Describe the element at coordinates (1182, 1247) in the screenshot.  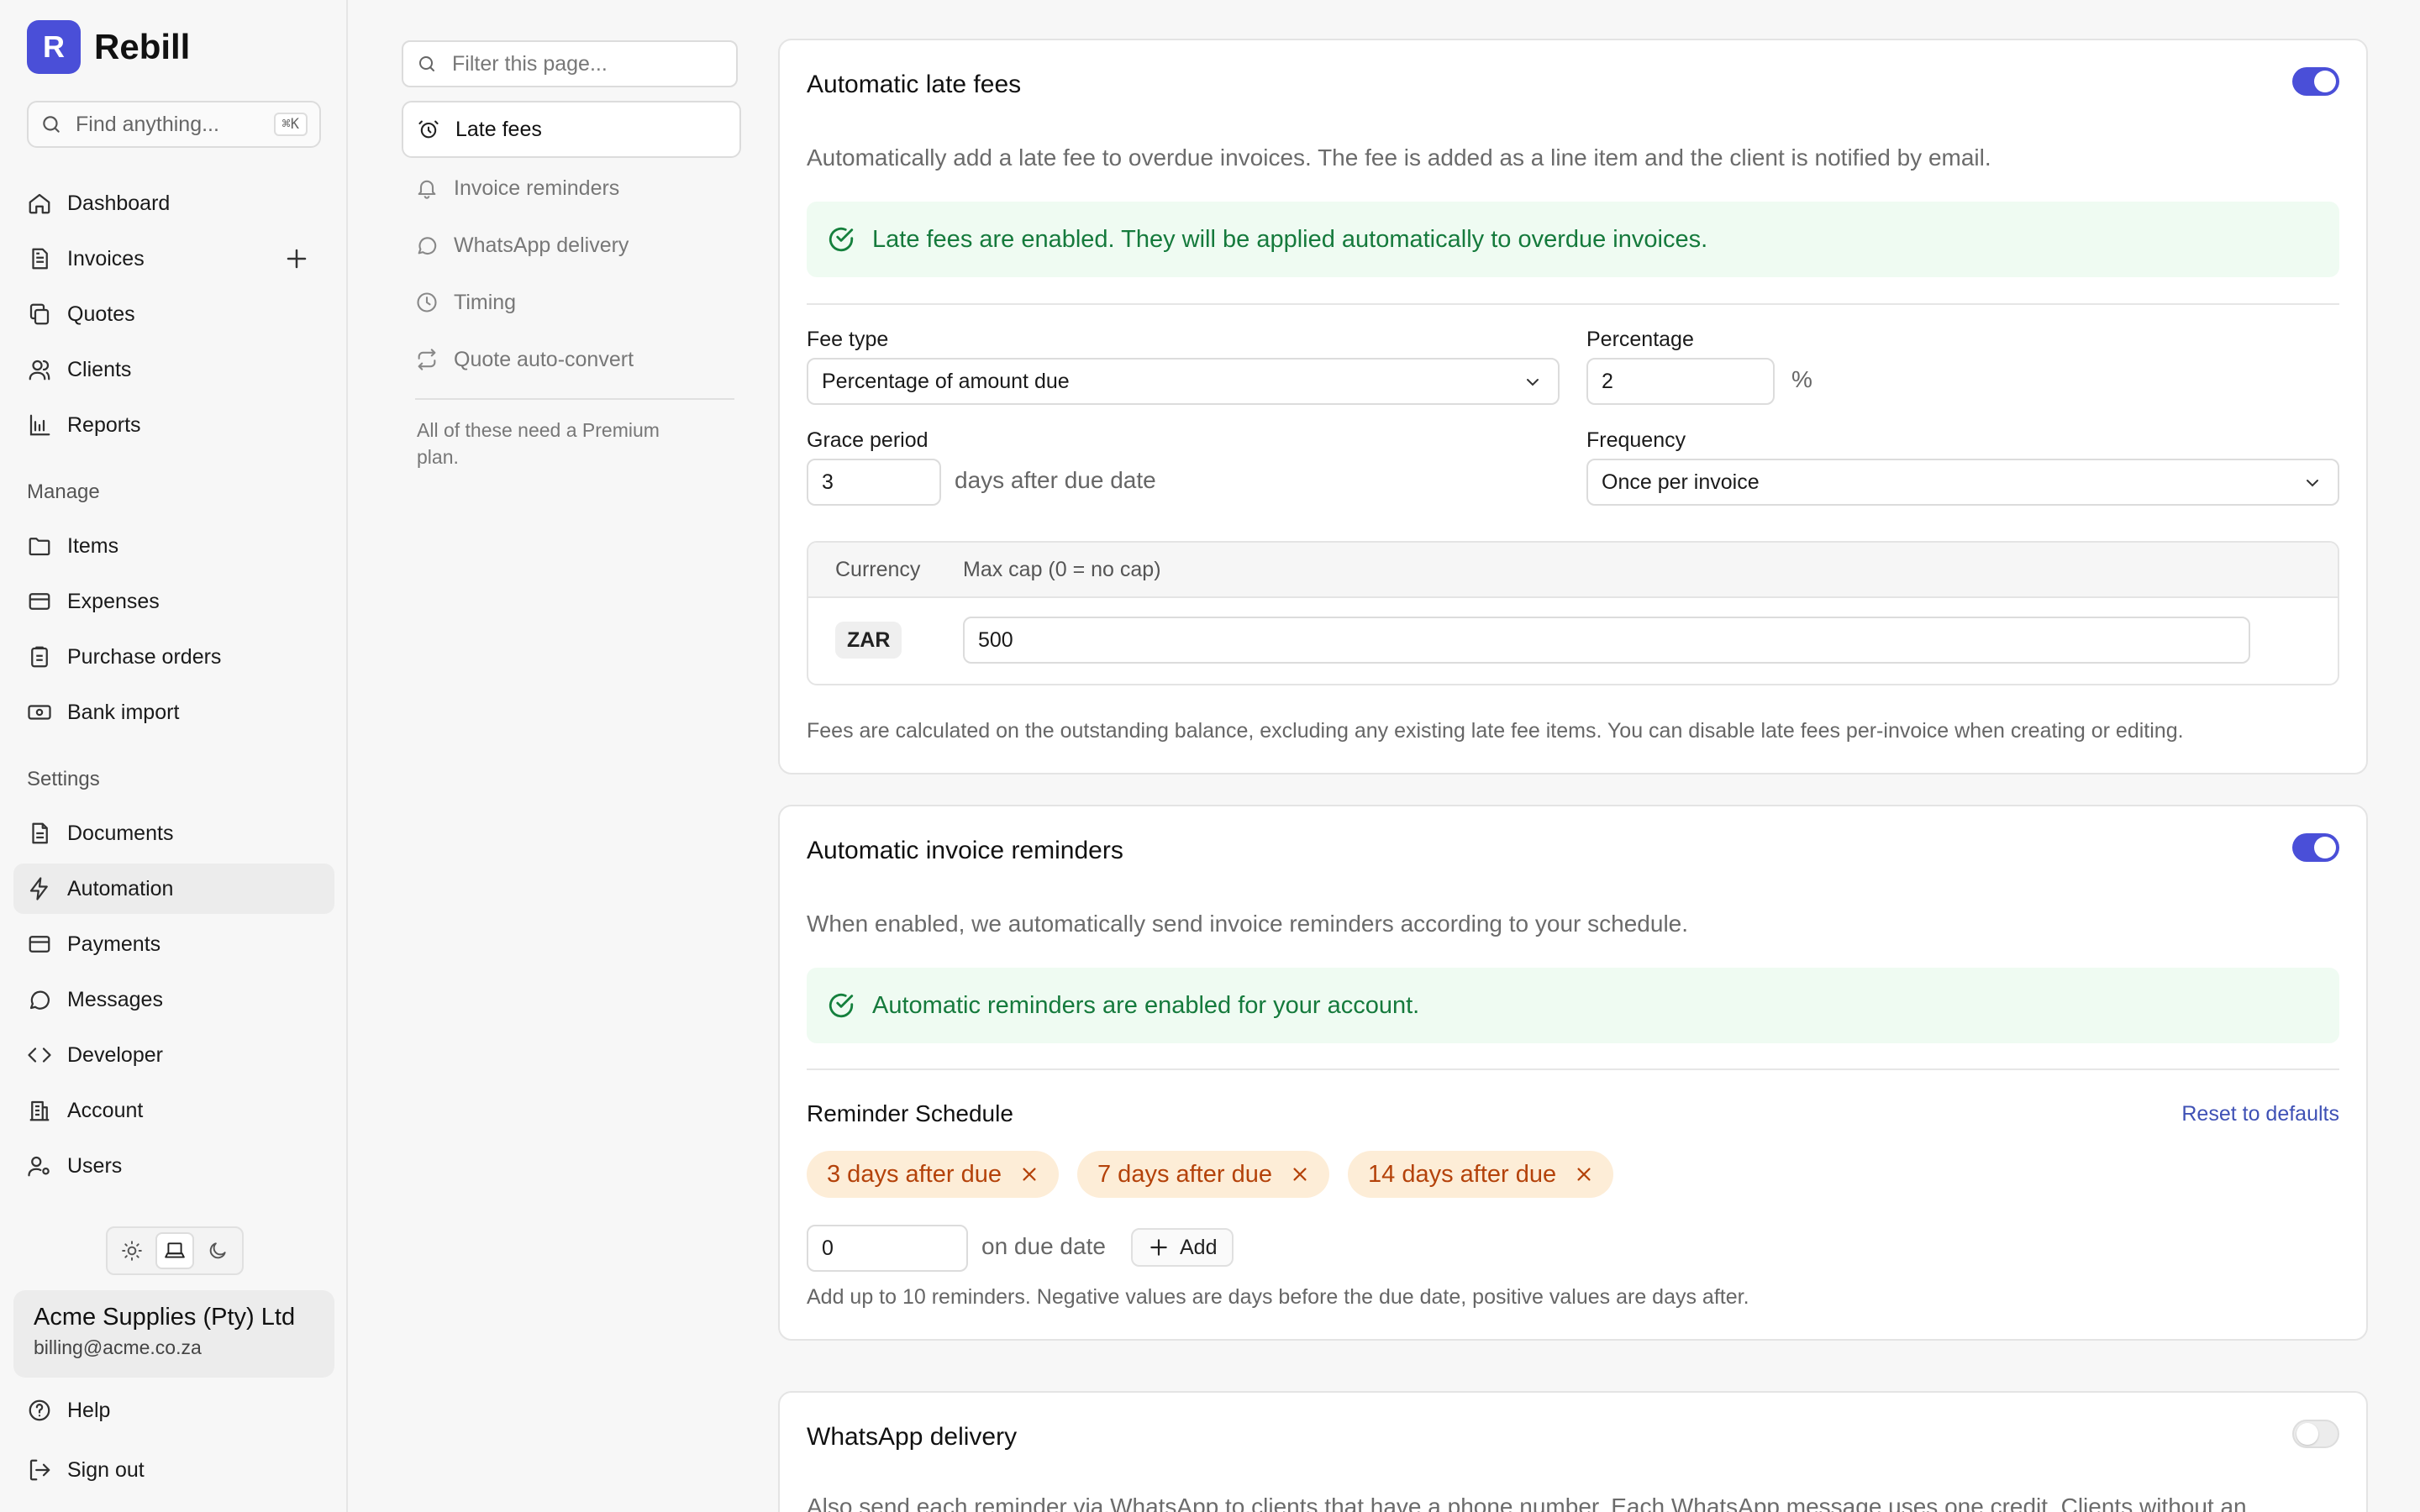
I see `add-reminder-button: Add` at that location.